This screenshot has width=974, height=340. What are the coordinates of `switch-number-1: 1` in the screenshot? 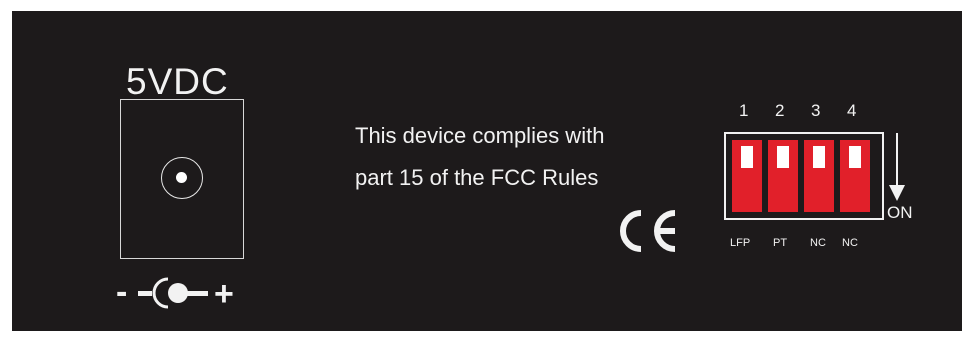 It's located at (744, 110).